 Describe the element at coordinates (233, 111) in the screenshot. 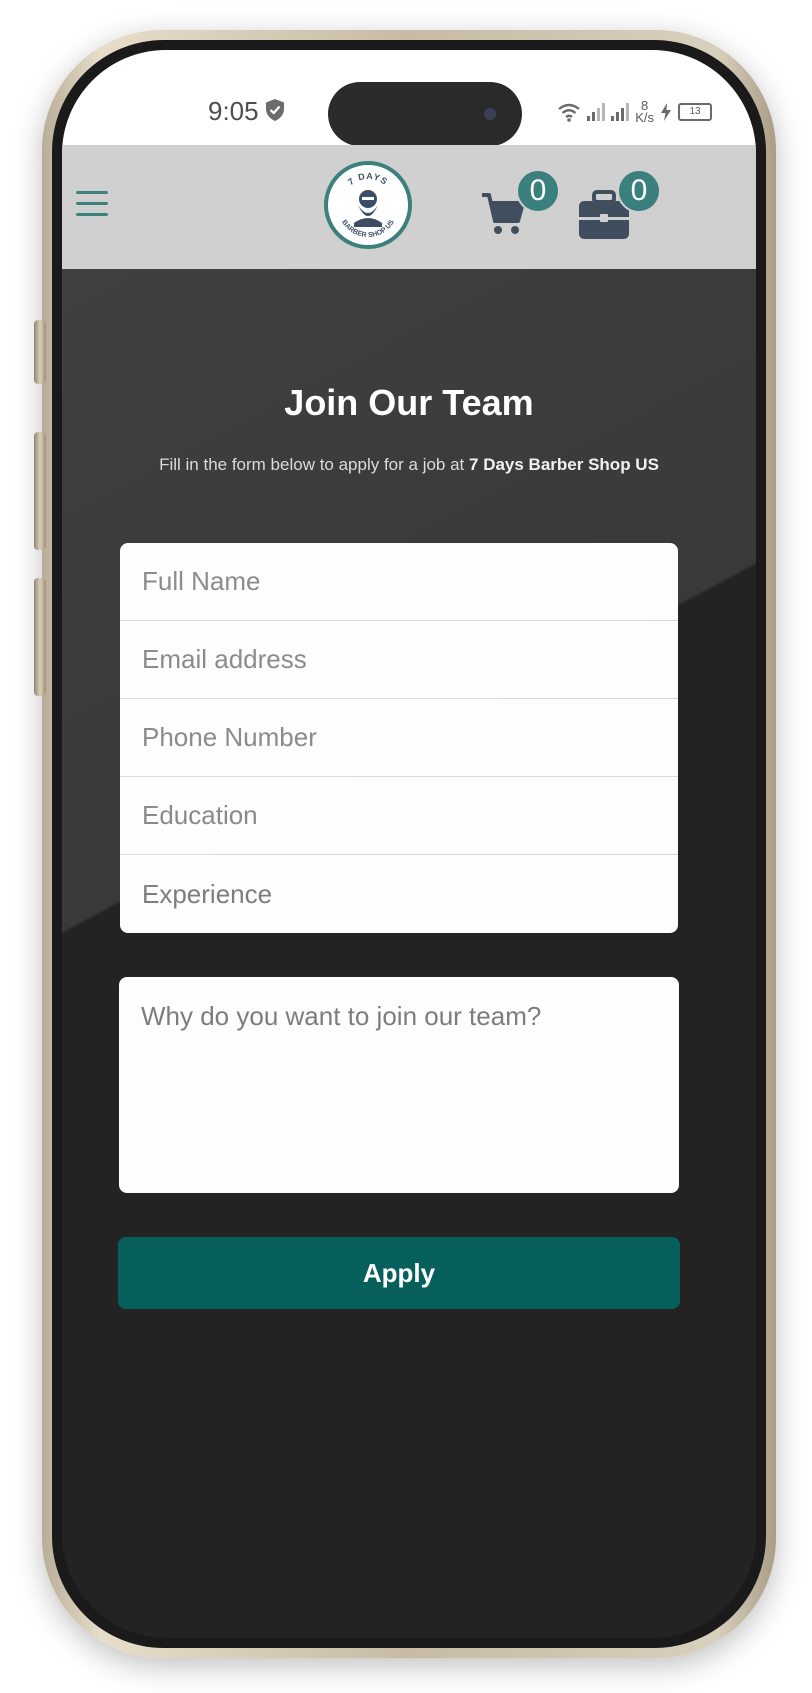

I see `status-time: 9:05` at that location.